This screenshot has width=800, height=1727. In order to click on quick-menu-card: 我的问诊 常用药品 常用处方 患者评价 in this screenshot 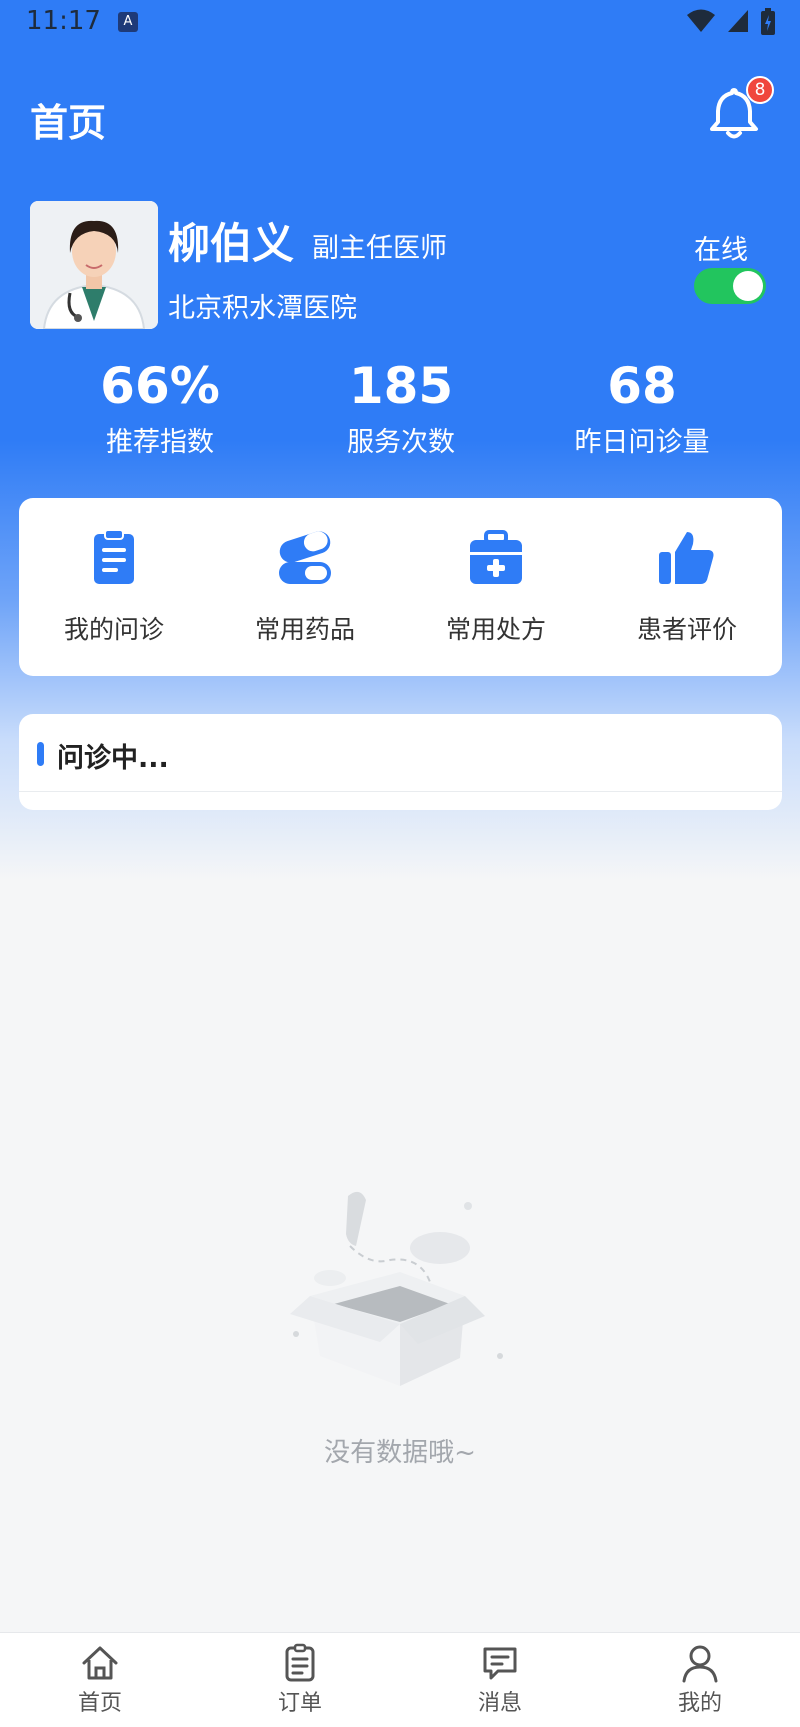, I will do `click(400, 587)`.